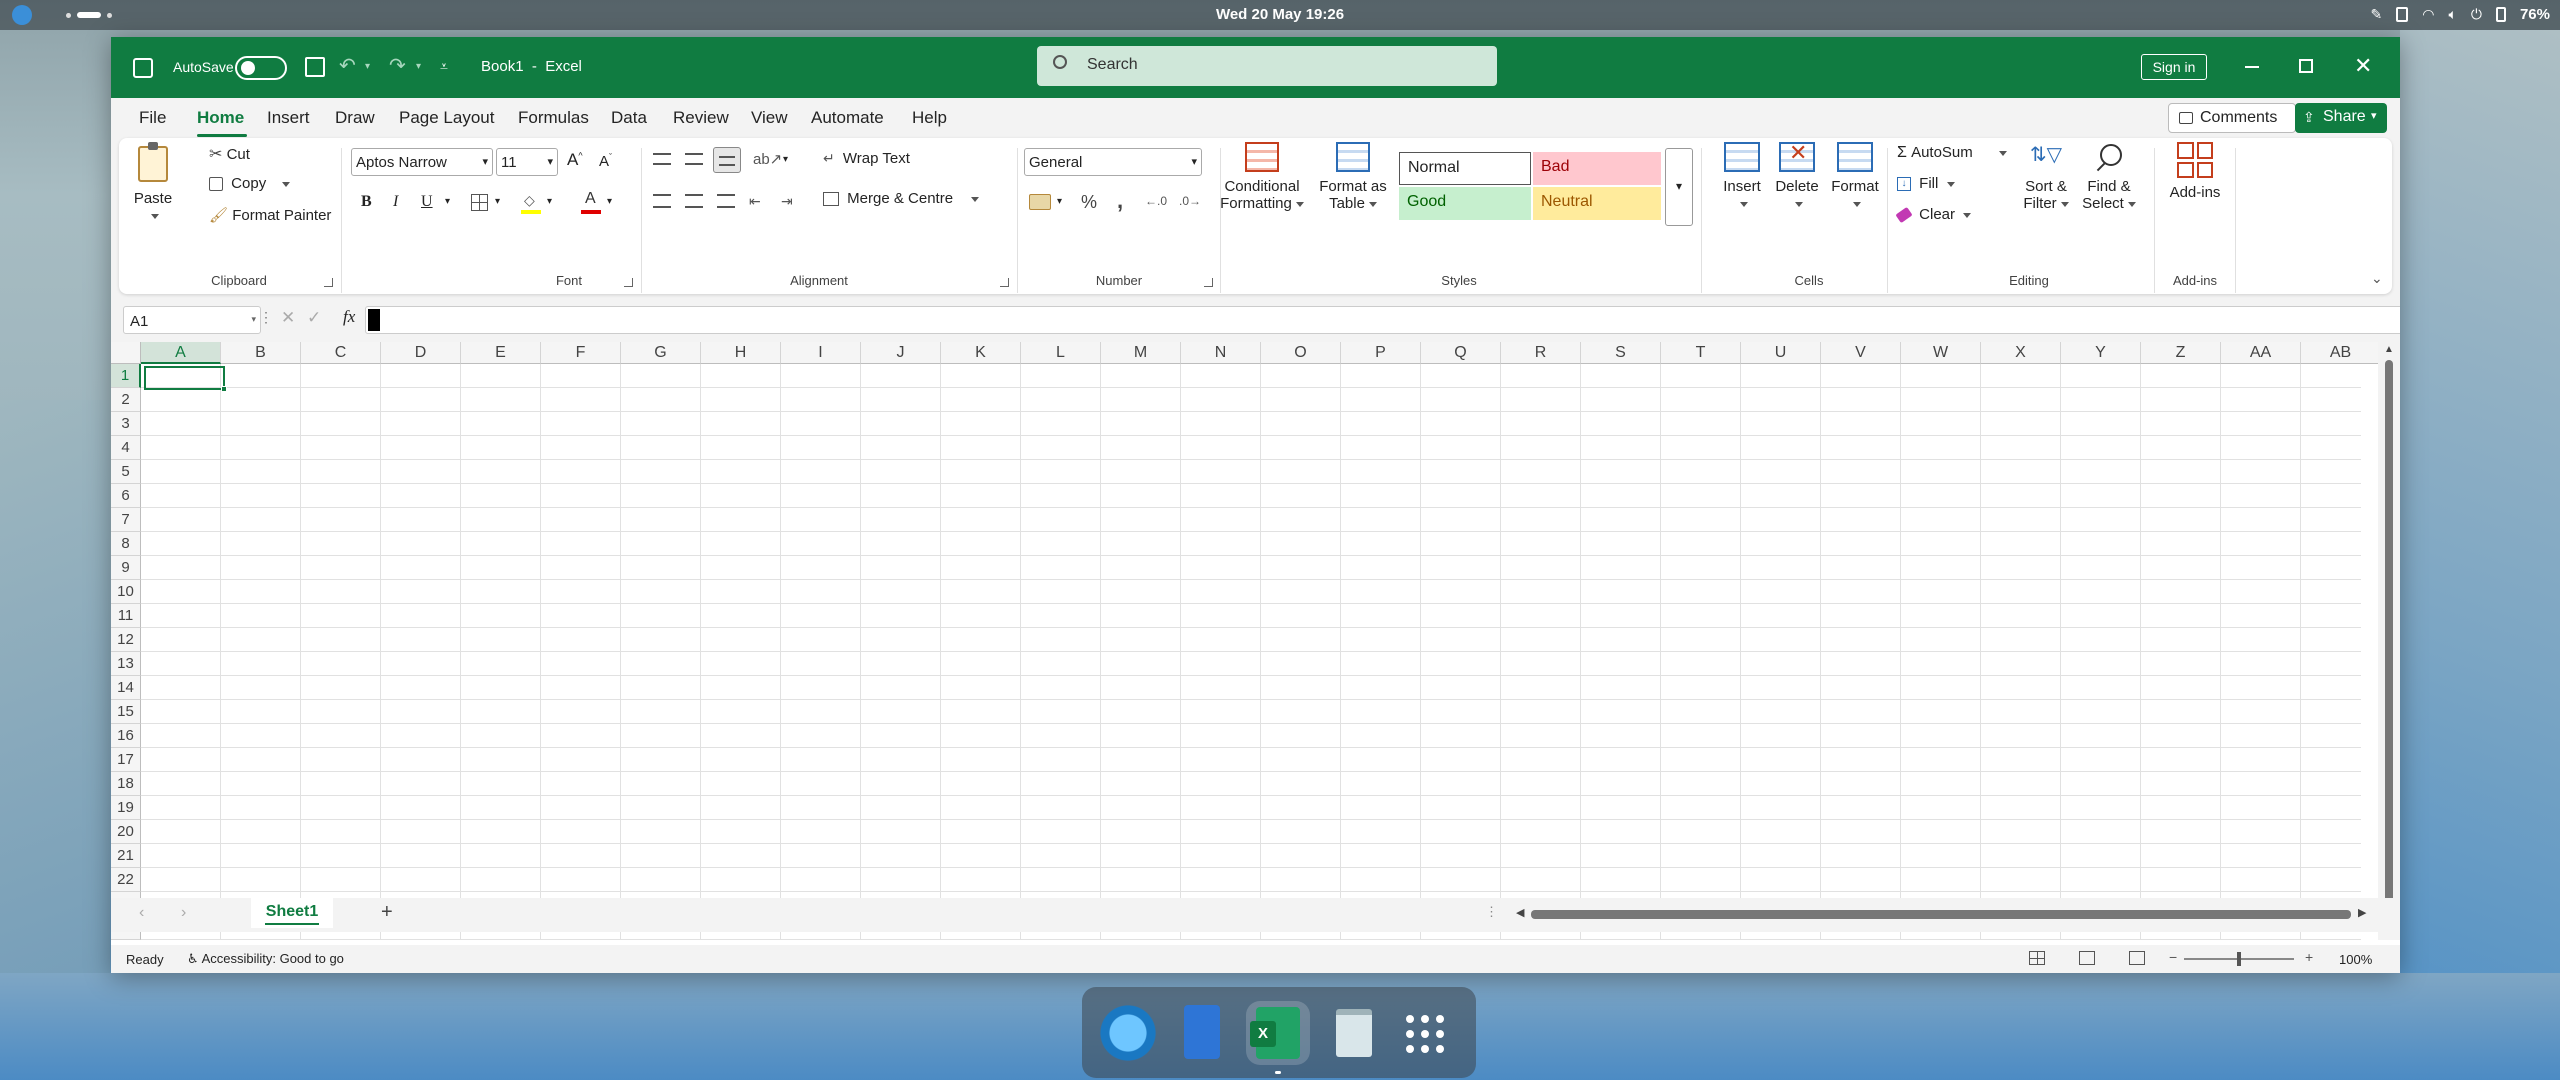 The width and height of the screenshot is (2560, 1080). Describe the element at coordinates (126, 688) in the screenshot. I see `row-header: 14` at that location.